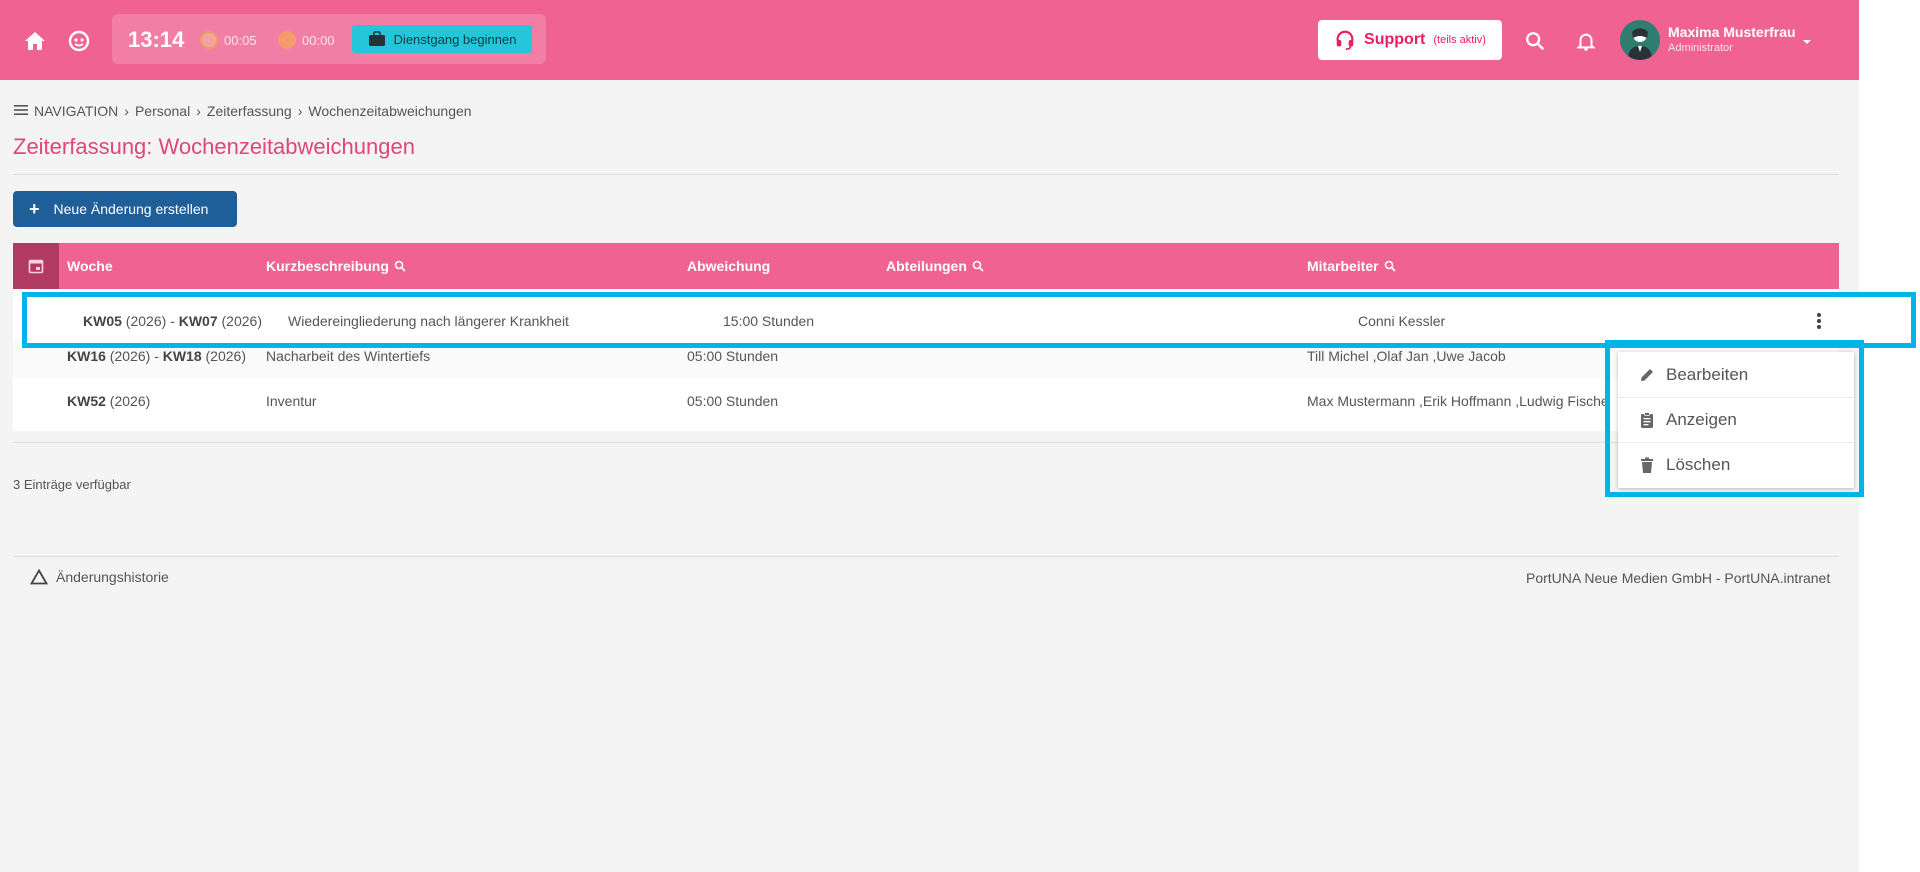  I want to click on chevron-down-icon, so click(1807, 42).